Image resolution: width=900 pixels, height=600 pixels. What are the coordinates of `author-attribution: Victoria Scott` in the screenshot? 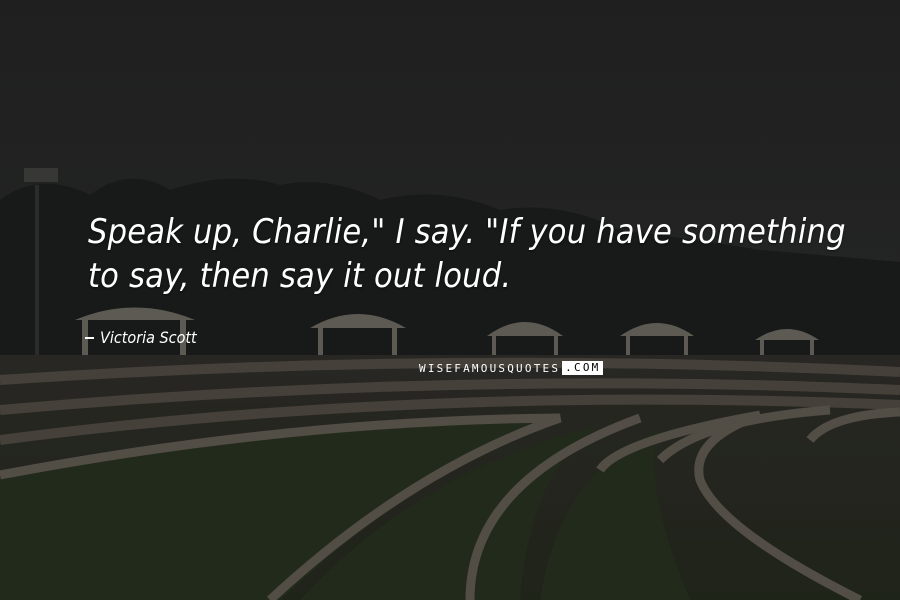 It's located at (141, 337).